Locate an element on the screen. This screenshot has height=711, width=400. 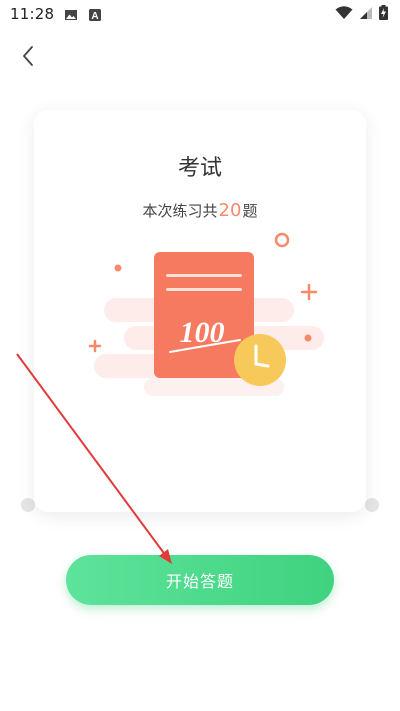
status-left: 11:28 A is located at coordinates (56, 14).